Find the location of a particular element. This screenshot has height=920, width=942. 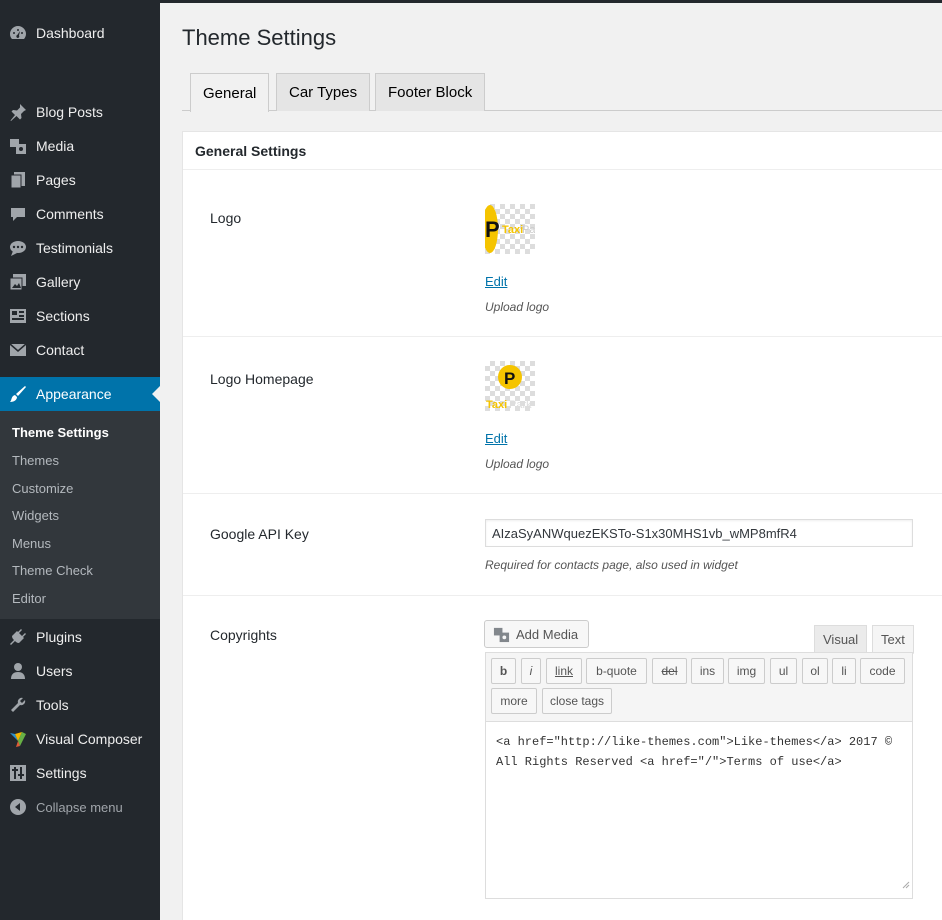

sidebar-item-comments: Comments is located at coordinates (80, 214).